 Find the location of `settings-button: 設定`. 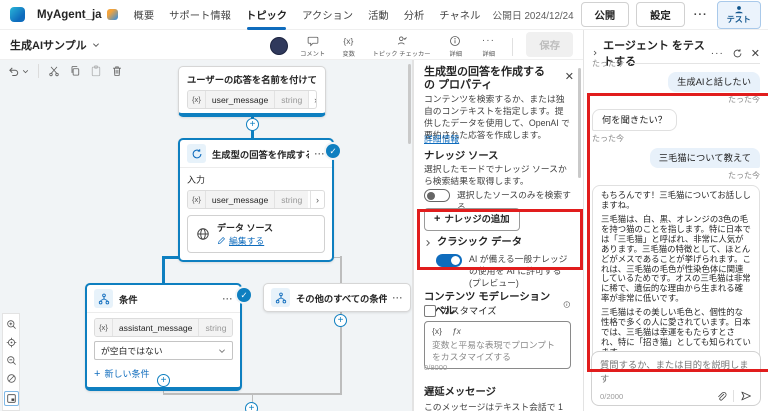

settings-button: 設定 is located at coordinates (660, 14).